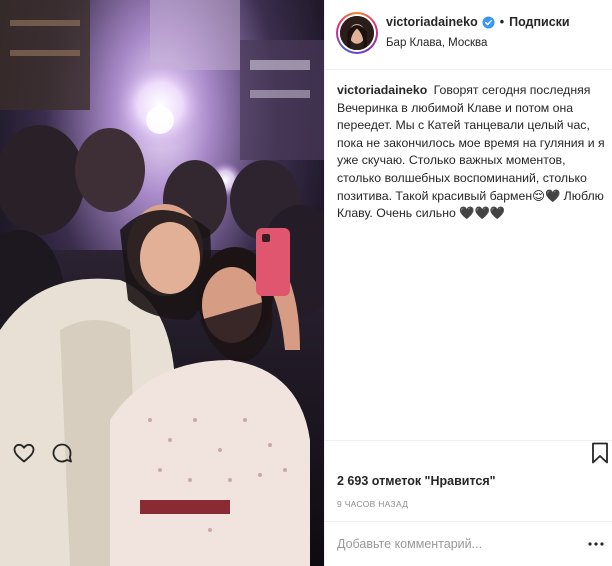 Image resolution: width=612 pixels, height=566 pixels. I want to click on follow-button: Подписки, so click(539, 22).